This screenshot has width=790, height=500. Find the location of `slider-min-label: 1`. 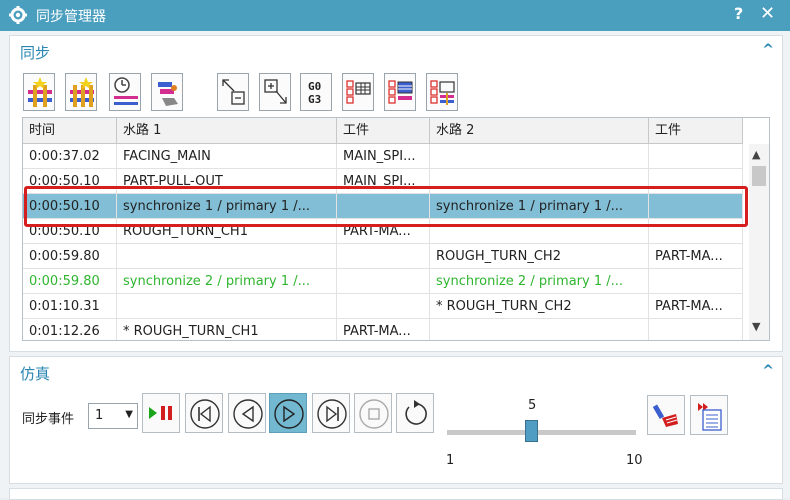

slider-min-label: 1 is located at coordinates (450, 460).